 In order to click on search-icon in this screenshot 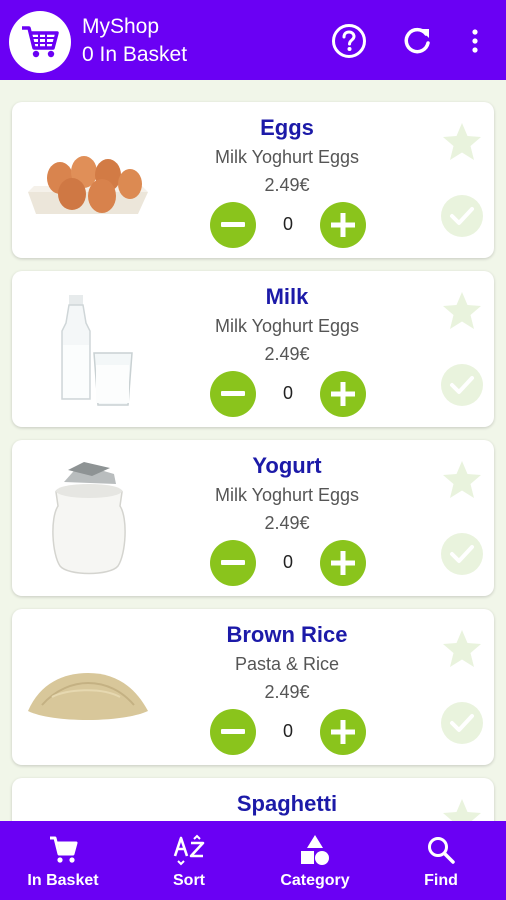, I will do `click(441, 850)`.